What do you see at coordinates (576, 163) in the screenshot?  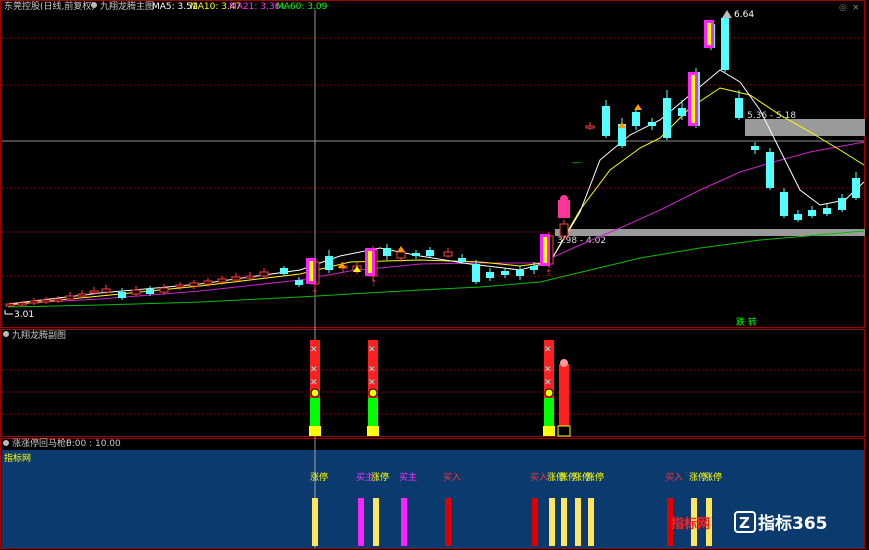 I see `horizontal-dash: —` at bounding box center [576, 163].